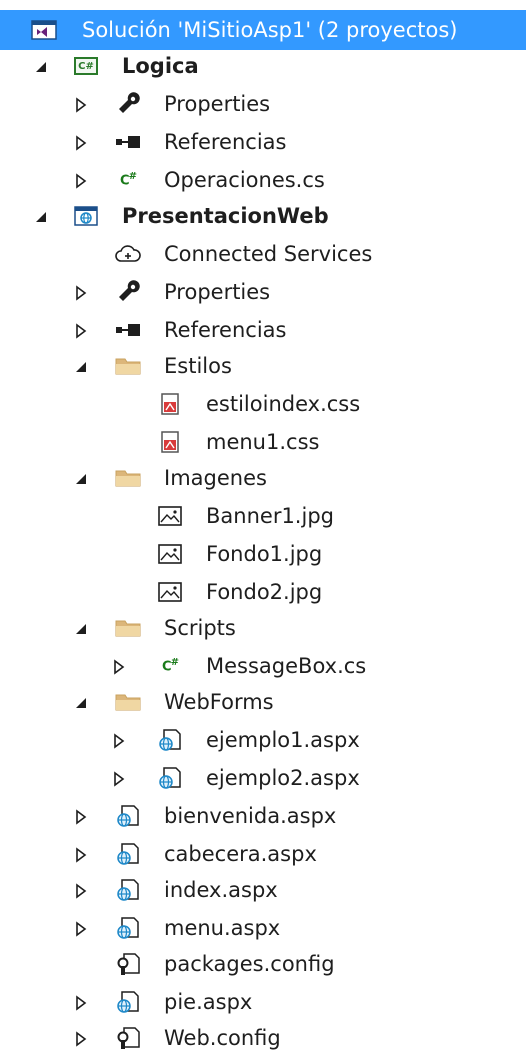 This screenshot has width=526, height=1057. I want to click on tree-node-label: ejemplo1.aspx, so click(283, 740).